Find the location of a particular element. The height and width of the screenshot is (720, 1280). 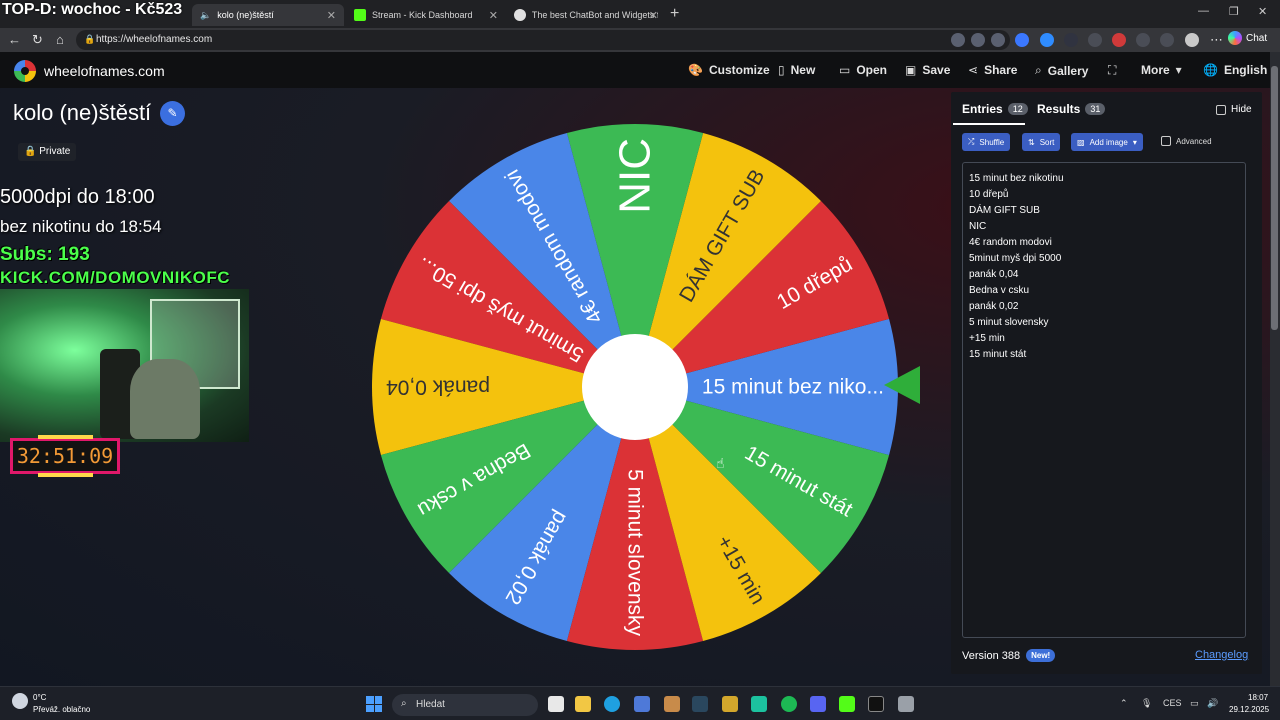

new-tab-icon: + is located at coordinates (674, 14).